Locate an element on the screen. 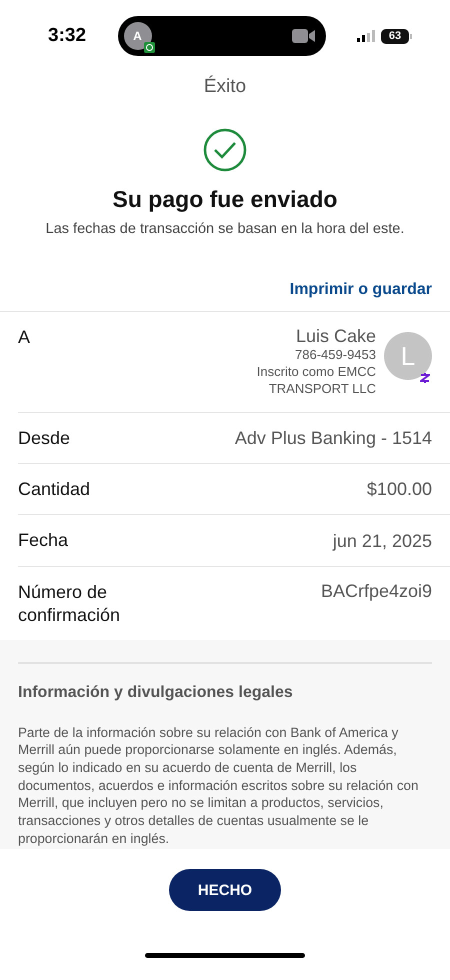  signal-icon is located at coordinates (366, 36).